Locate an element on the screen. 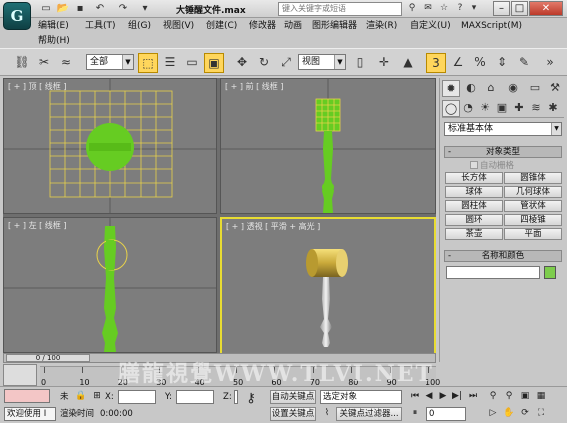 The height and width of the screenshot is (423, 567). z-coordinate-field is located at coordinates (236, 397).